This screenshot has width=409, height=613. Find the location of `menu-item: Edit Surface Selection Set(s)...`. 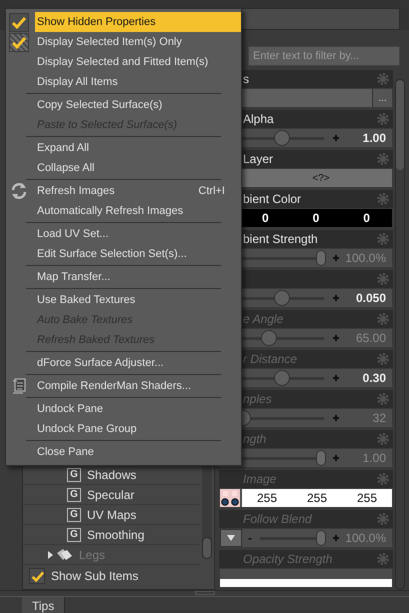

menu-item: Edit Surface Selection Set(s)... is located at coordinates (138, 254).